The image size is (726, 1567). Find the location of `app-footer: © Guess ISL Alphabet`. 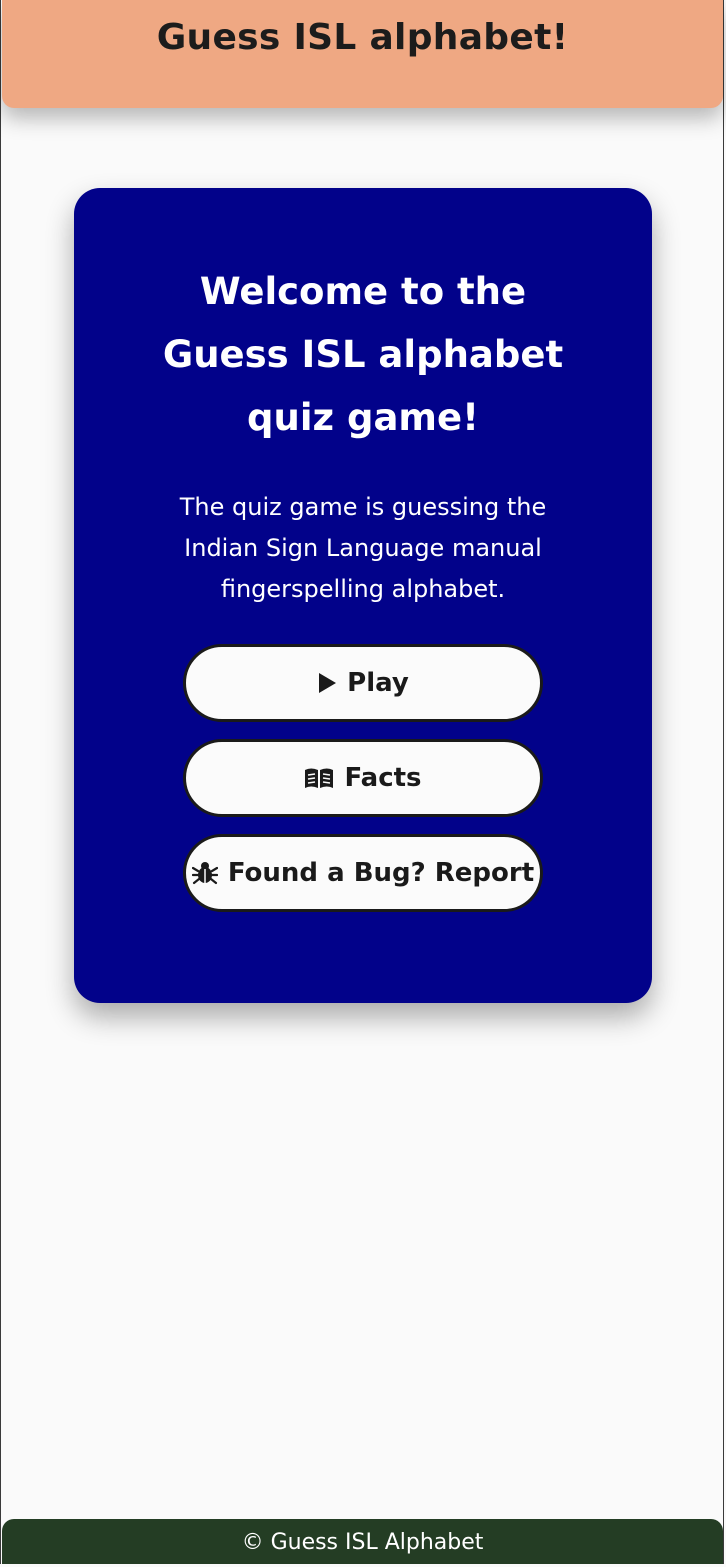

app-footer: © Guess ISL Alphabet is located at coordinates (362, 1541).